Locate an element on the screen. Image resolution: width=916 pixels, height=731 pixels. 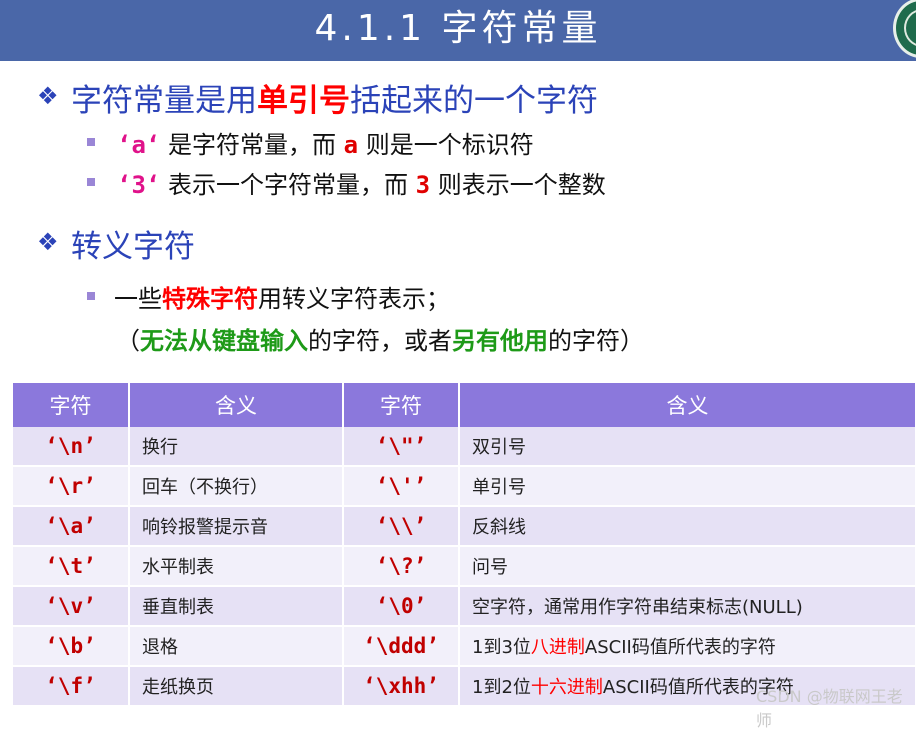
escape-char-cell: ‘\0’ is located at coordinates (401, 606).